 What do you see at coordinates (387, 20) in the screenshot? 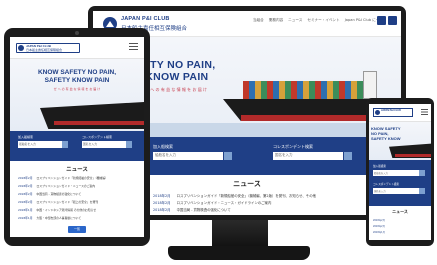
I see `header-icons` at bounding box center [387, 20].